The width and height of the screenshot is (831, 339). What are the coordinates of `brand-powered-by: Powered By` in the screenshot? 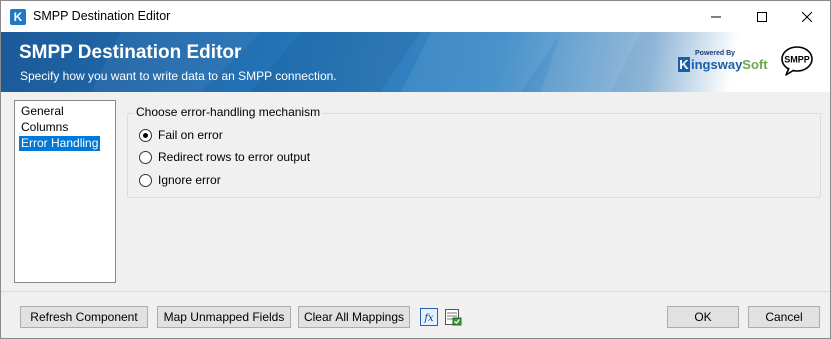 It's located at (715, 53).